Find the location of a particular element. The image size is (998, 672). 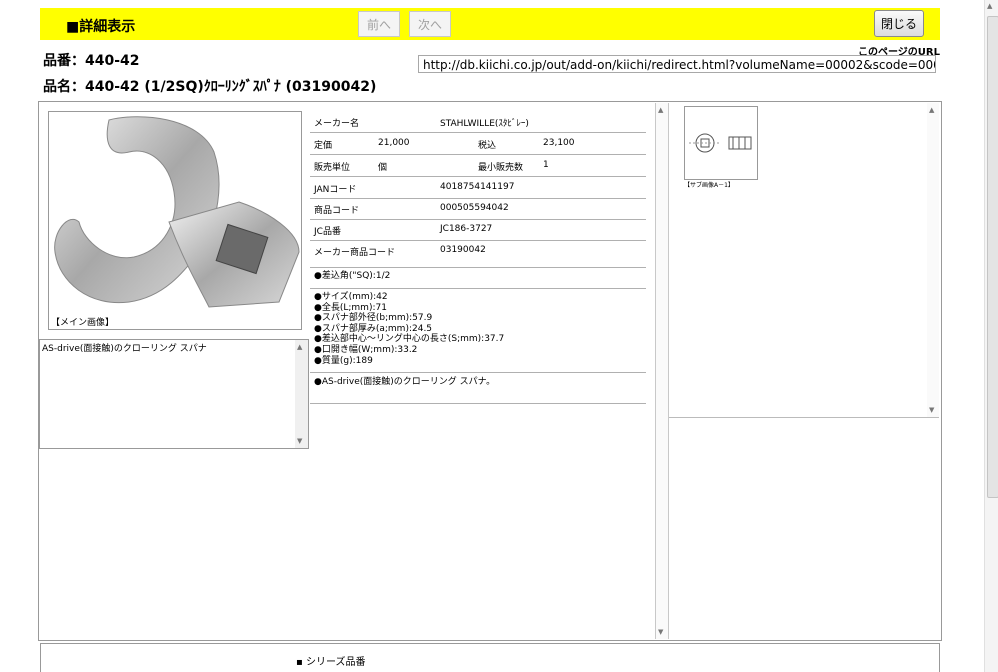

prev-button: 前へ is located at coordinates (379, 24).